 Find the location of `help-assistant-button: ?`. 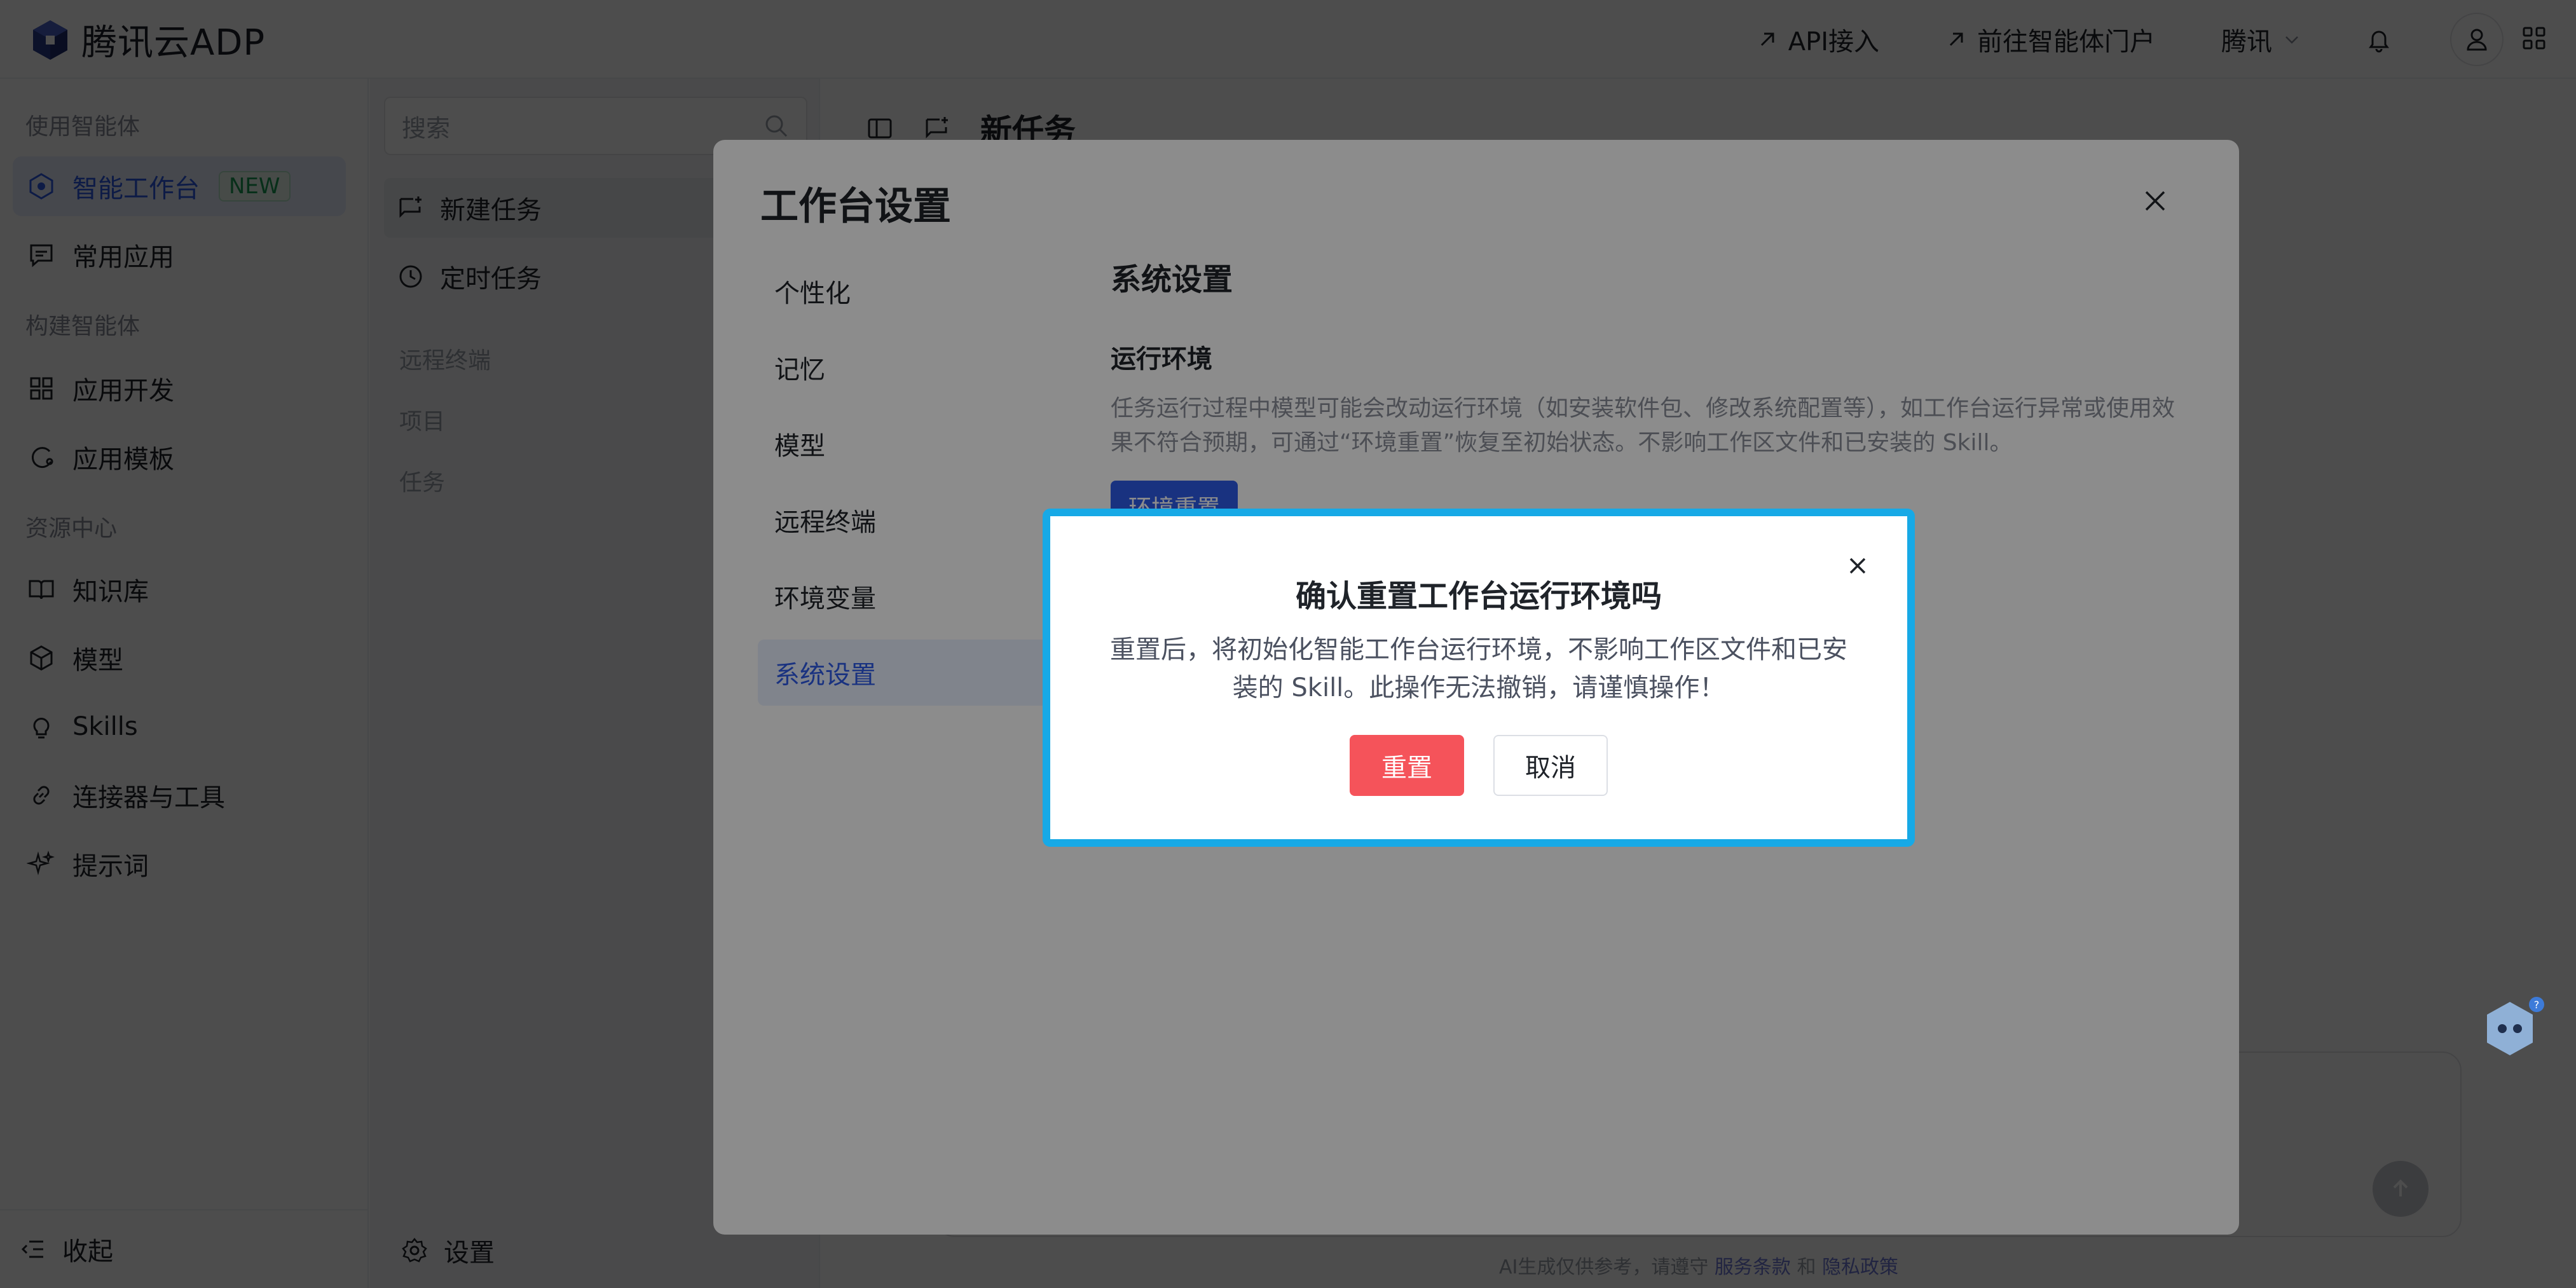

help-assistant-button: ? is located at coordinates (2513, 1030).